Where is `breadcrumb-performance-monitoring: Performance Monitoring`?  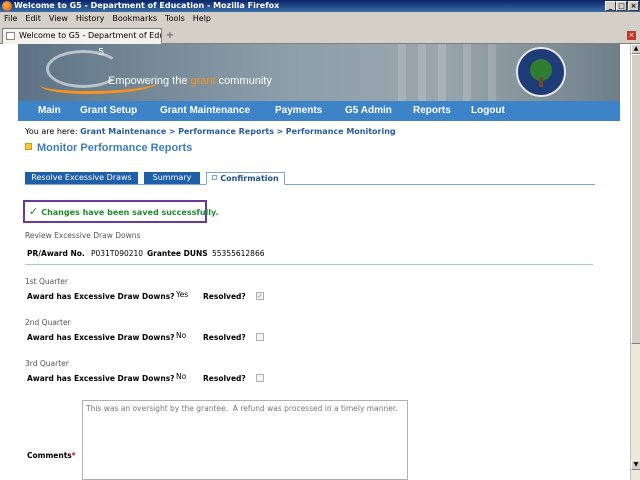
breadcrumb-performance-monitoring: Performance Monitoring is located at coordinates (340, 131).